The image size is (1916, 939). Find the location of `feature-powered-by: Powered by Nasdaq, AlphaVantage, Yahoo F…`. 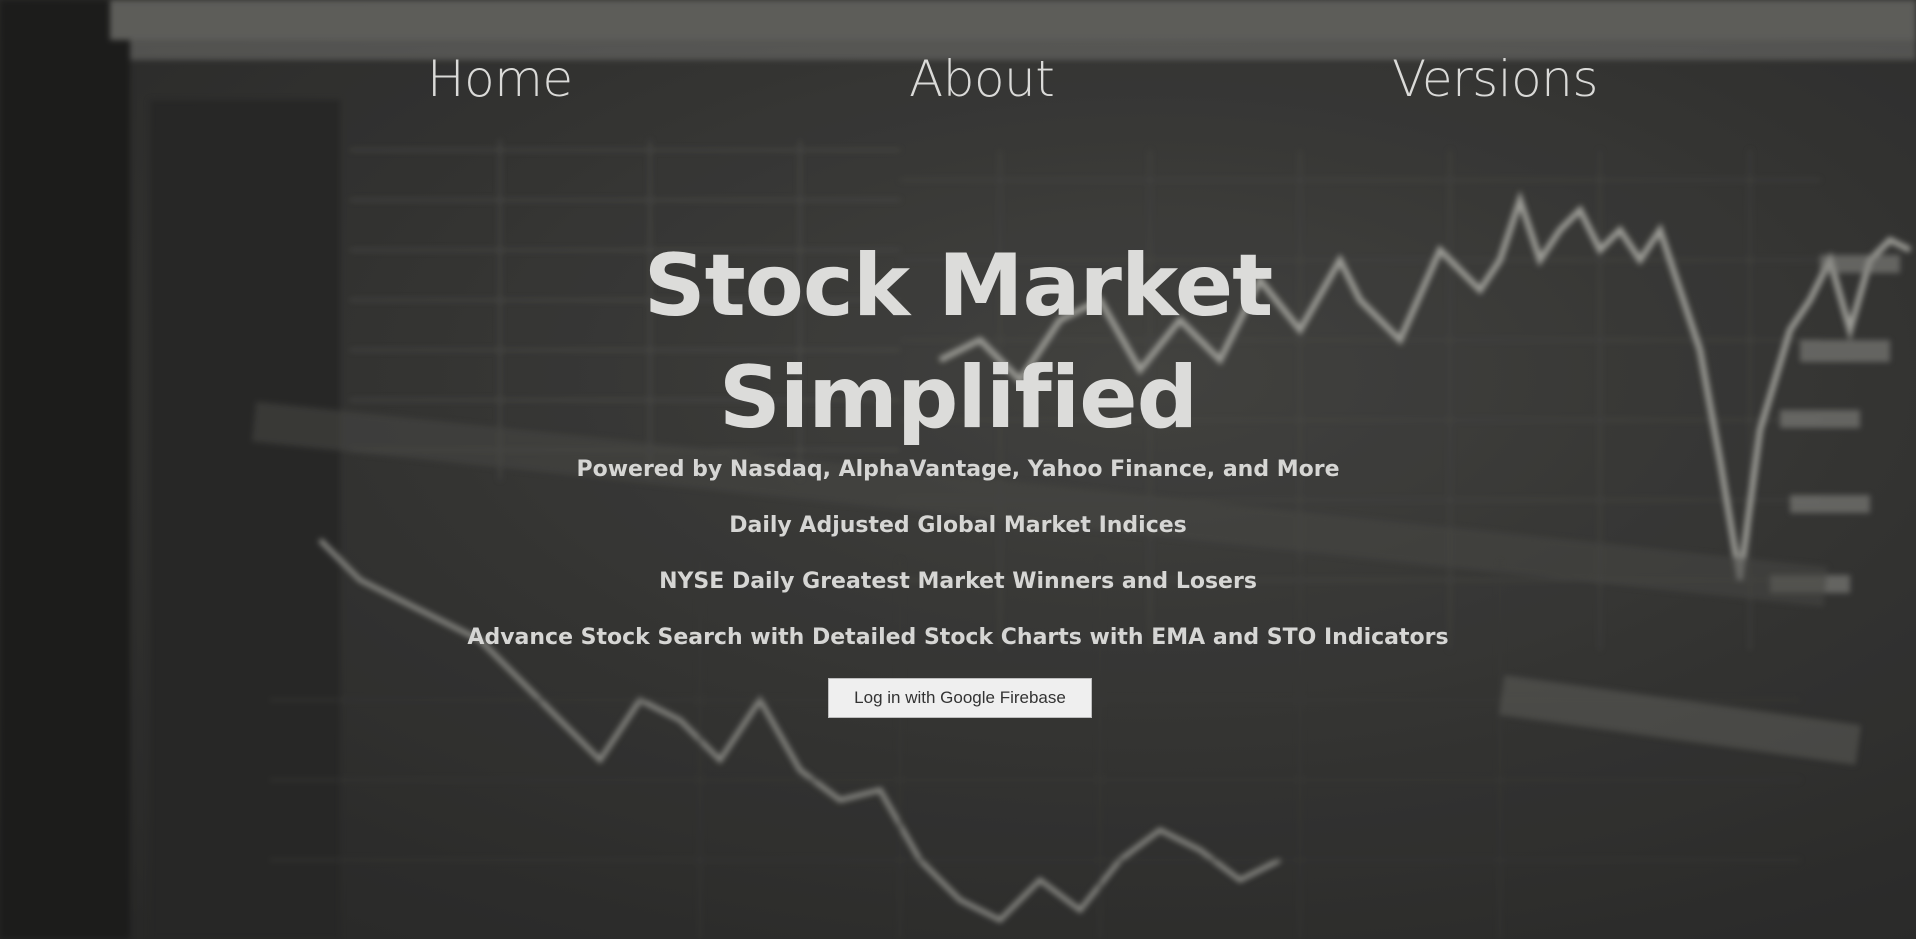

feature-powered-by: Powered by Nasdaq, AlphaVantage, Yahoo F… is located at coordinates (958, 469).